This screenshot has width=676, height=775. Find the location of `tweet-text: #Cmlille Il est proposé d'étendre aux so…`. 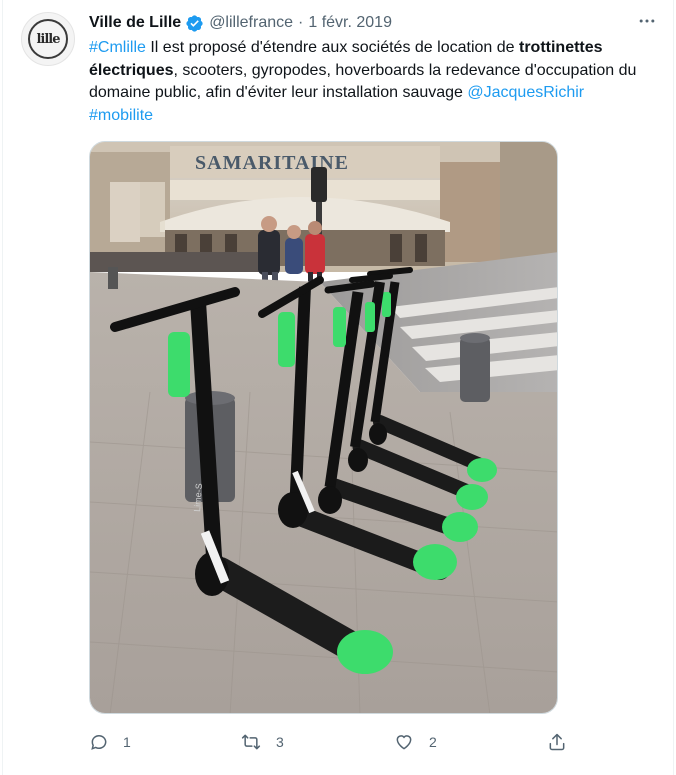

tweet-text: #Cmlille Il est proposé d'étendre aux so… is located at coordinates (374, 82).